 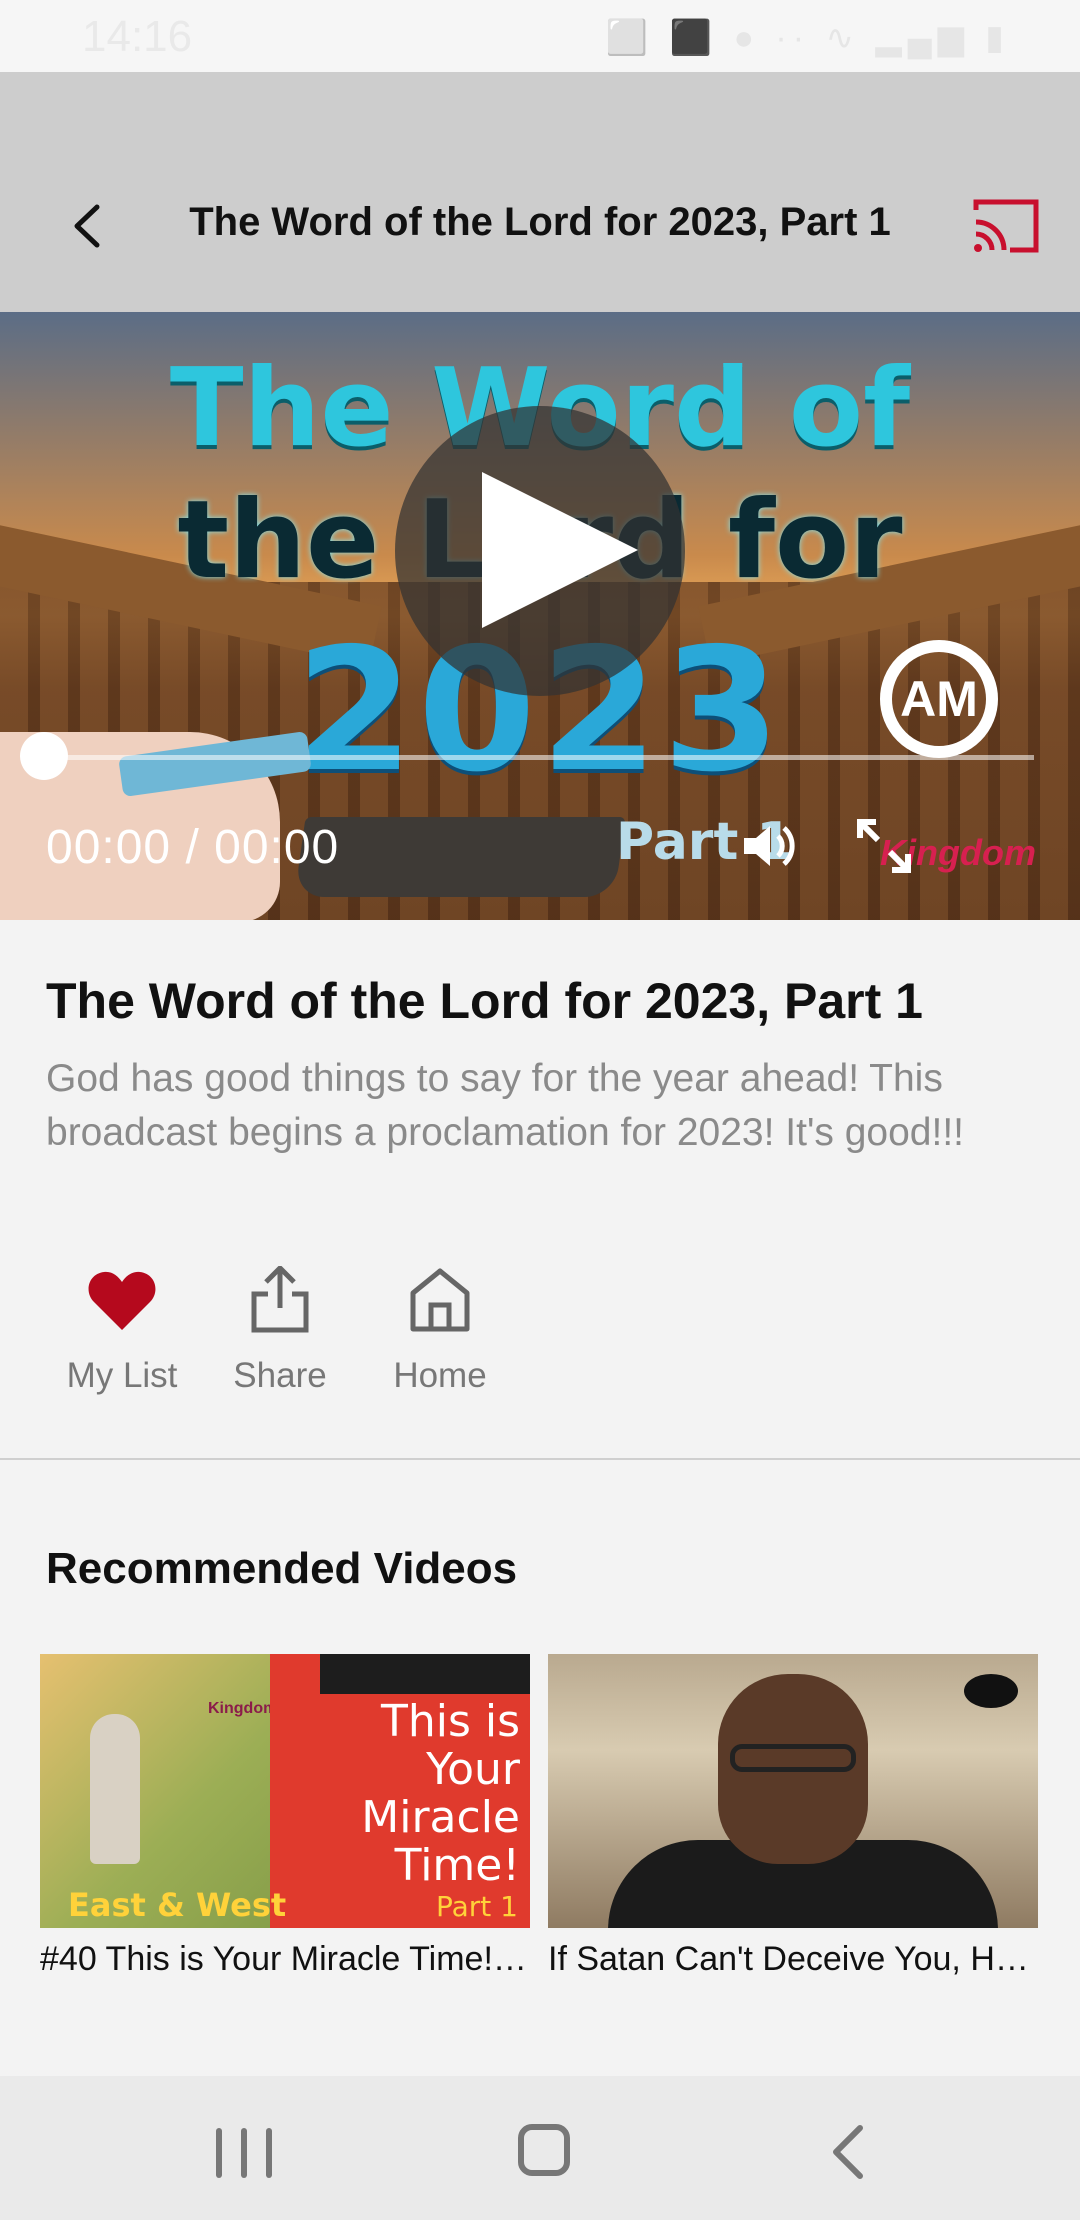 I want to click on cast-icon, so click(x=1006, y=226).